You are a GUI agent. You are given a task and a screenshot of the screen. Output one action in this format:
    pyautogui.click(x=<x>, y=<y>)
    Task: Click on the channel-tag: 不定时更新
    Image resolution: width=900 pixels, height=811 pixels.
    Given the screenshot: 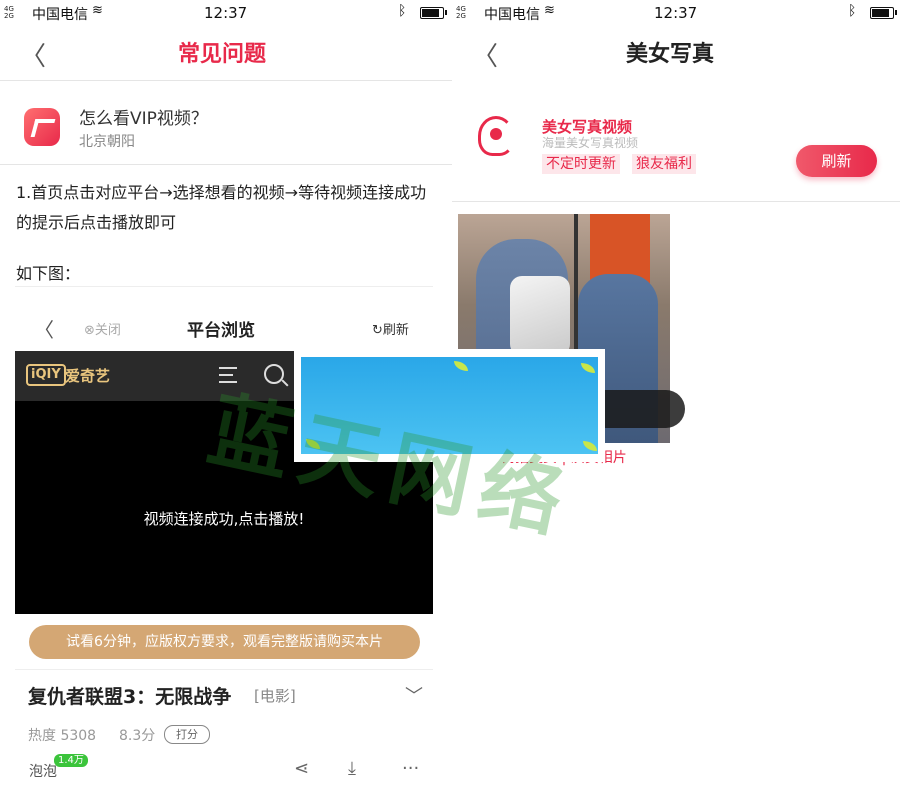 What is the action you would take?
    pyautogui.click(x=581, y=164)
    